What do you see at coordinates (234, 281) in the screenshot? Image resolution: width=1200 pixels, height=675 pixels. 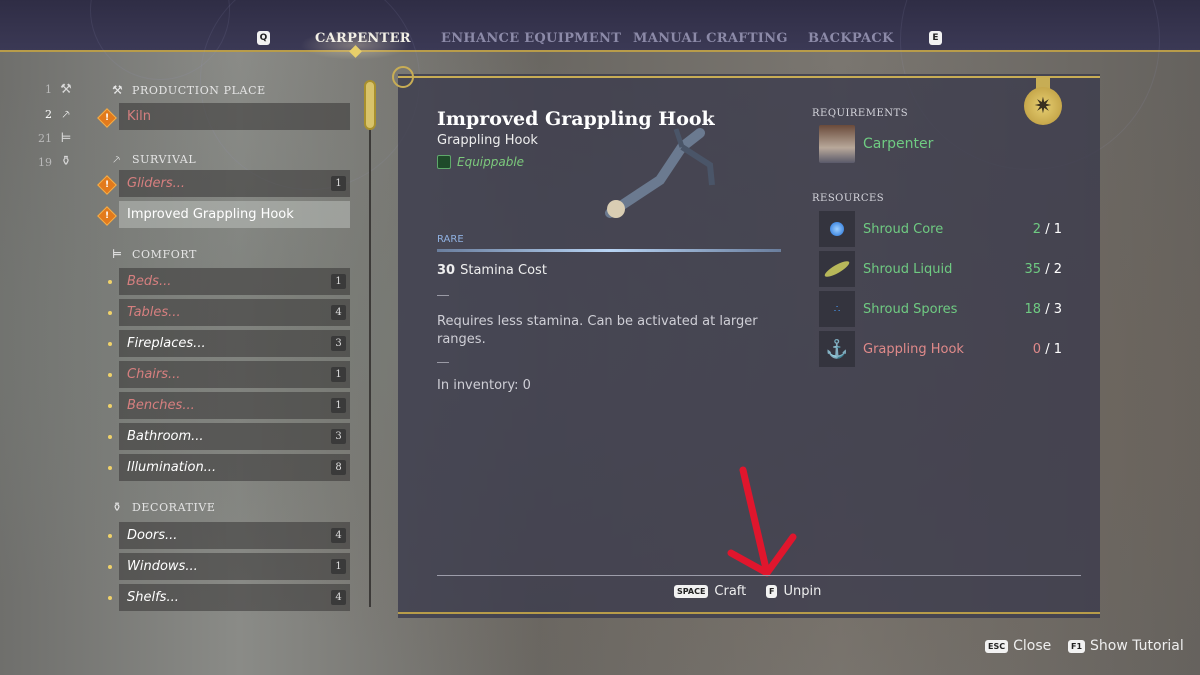 I see `recipe-item-beds: Beds... 1` at bounding box center [234, 281].